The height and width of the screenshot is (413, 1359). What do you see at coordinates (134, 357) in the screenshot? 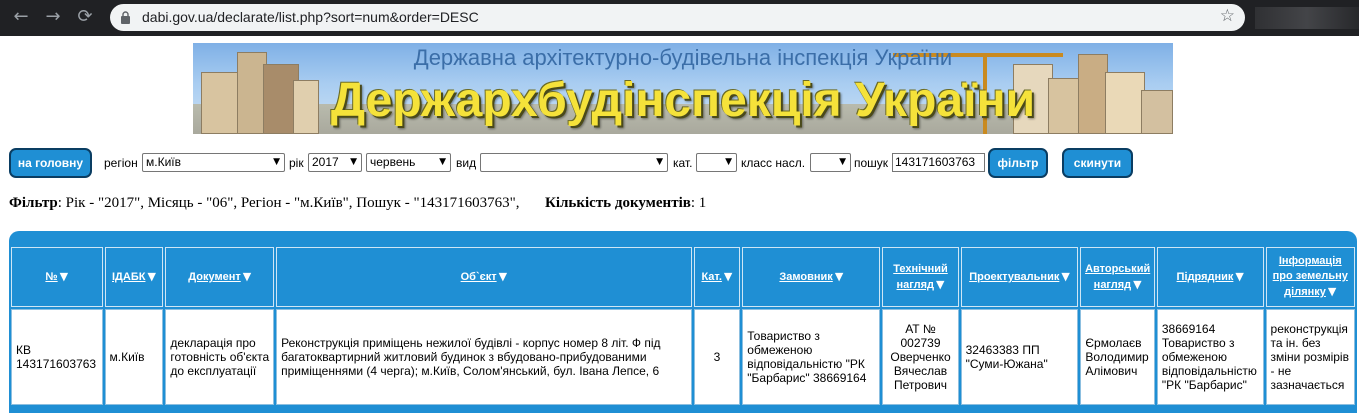
I see `cell-idabk: м.Київ` at bounding box center [134, 357].